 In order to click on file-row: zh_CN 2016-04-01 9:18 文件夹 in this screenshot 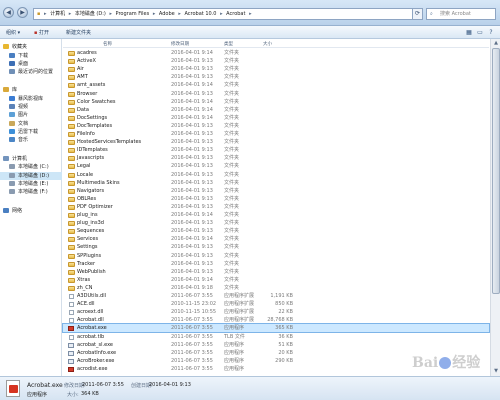, I will do `click(276, 288)`.